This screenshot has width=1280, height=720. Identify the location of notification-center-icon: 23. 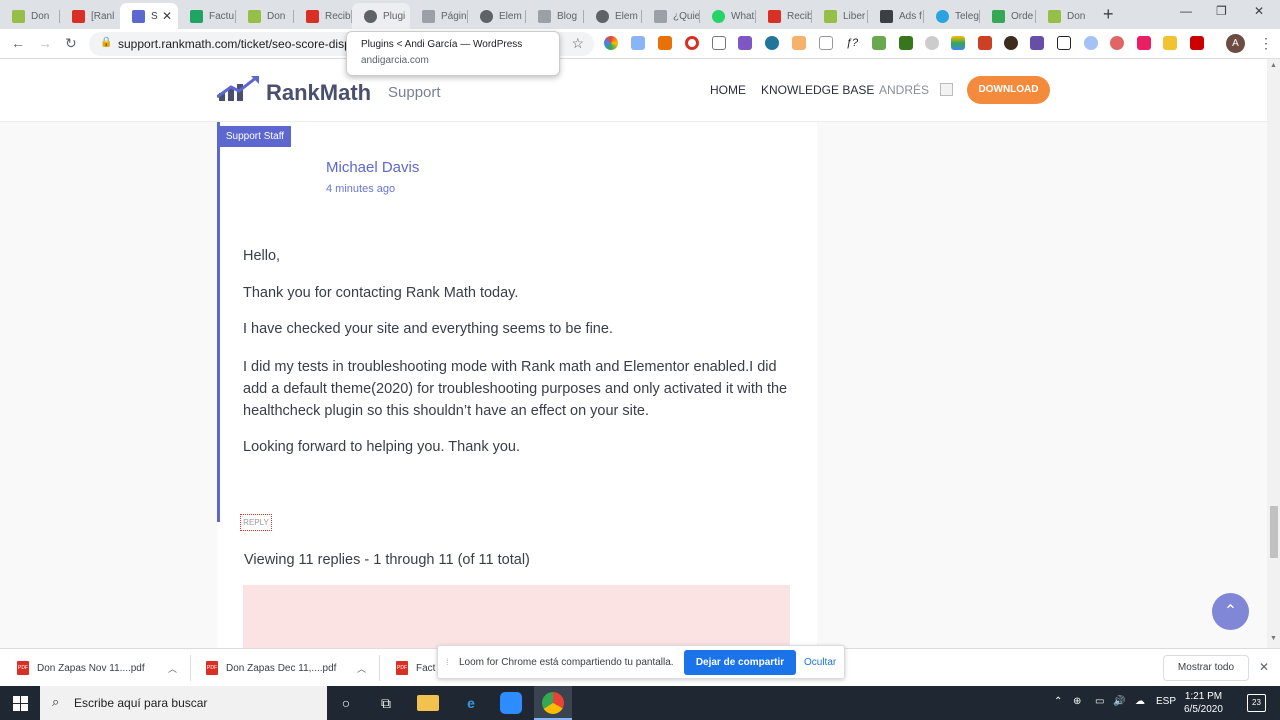
(1256, 703).